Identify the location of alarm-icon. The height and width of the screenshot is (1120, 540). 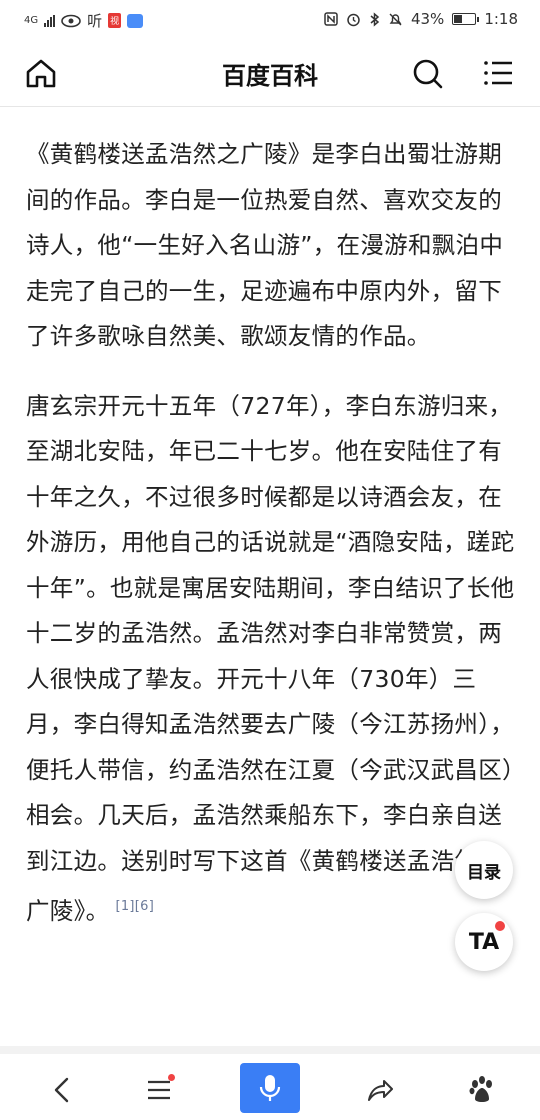
(353, 19).